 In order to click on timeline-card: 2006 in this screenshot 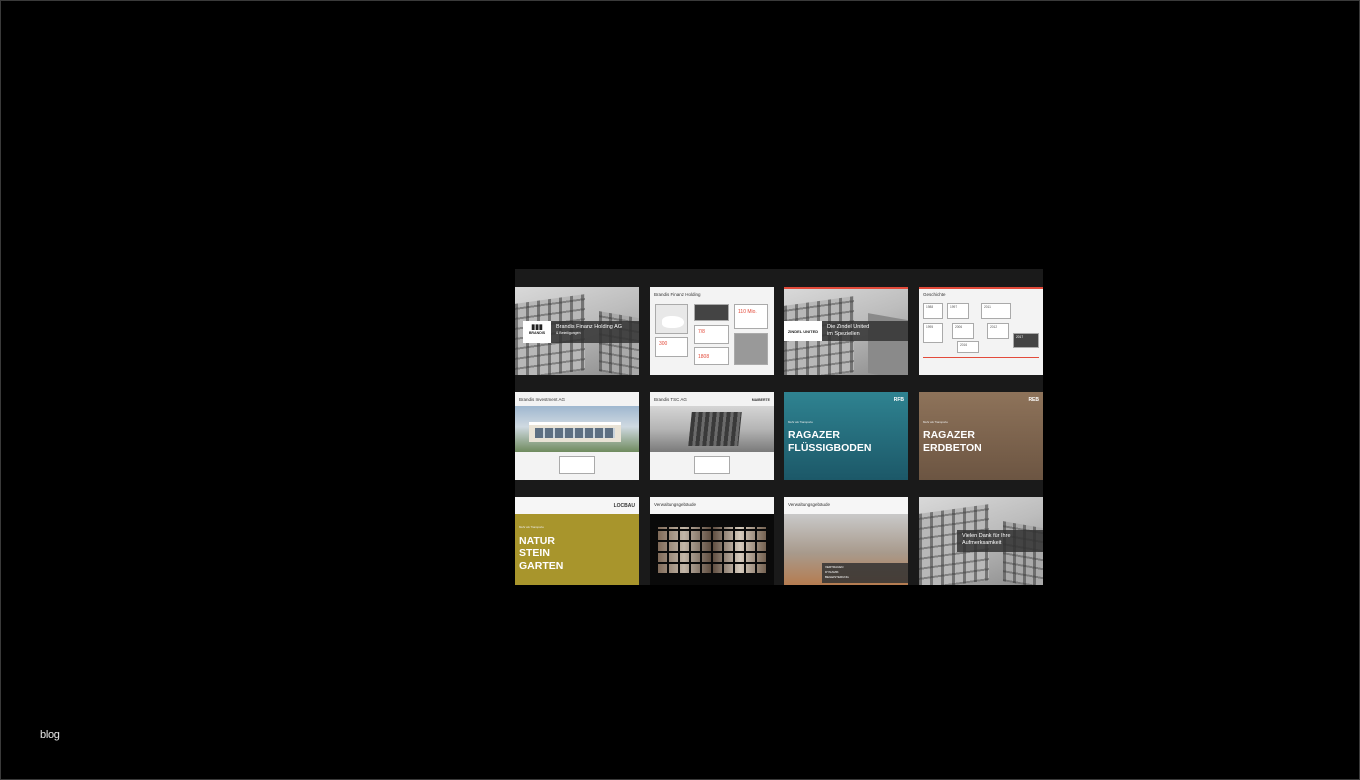, I will do `click(963, 331)`.